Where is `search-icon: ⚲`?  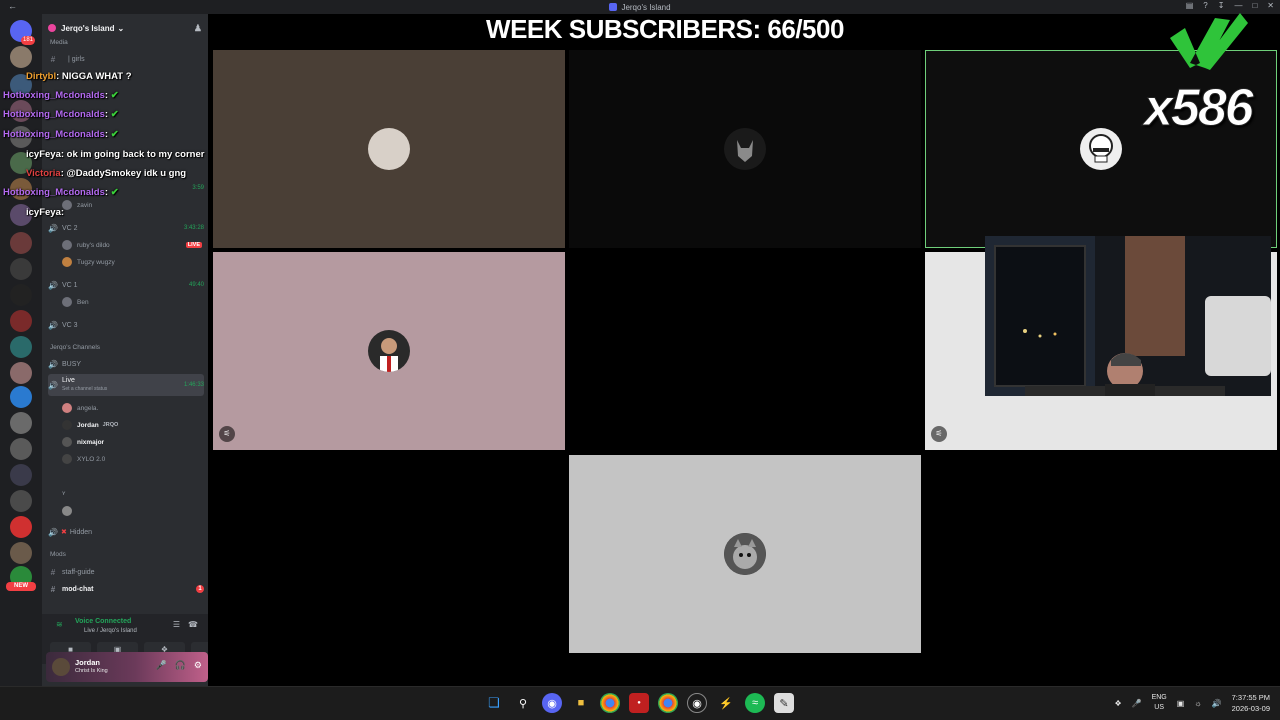
search-icon: ⚲ is located at coordinates (523, 703).